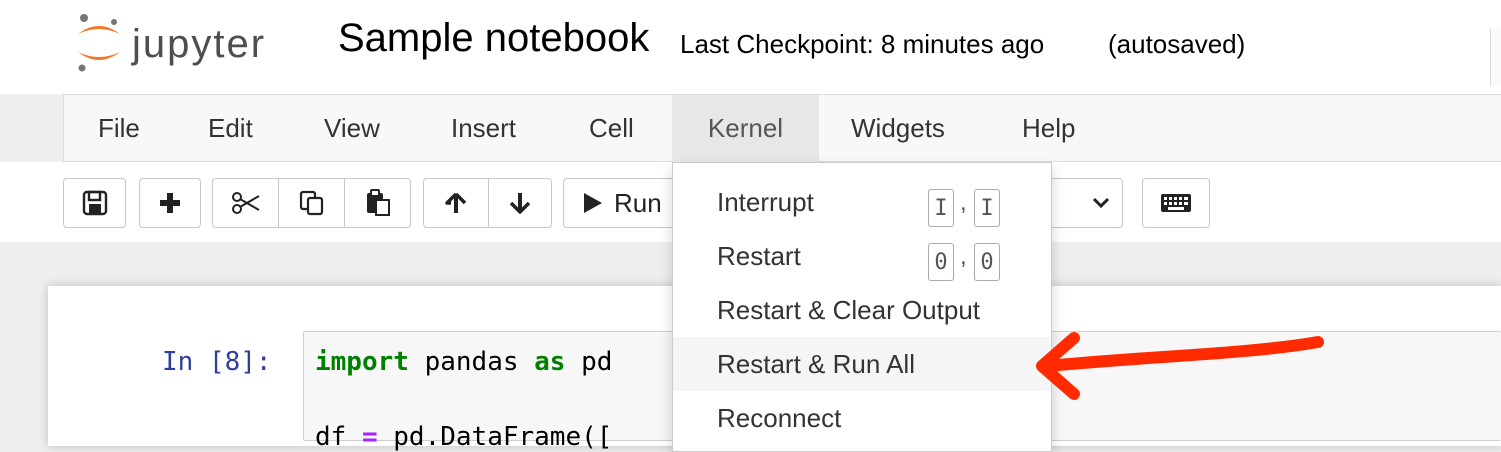 The image size is (1501, 452). I want to click on cut-button, so click(245, 203).